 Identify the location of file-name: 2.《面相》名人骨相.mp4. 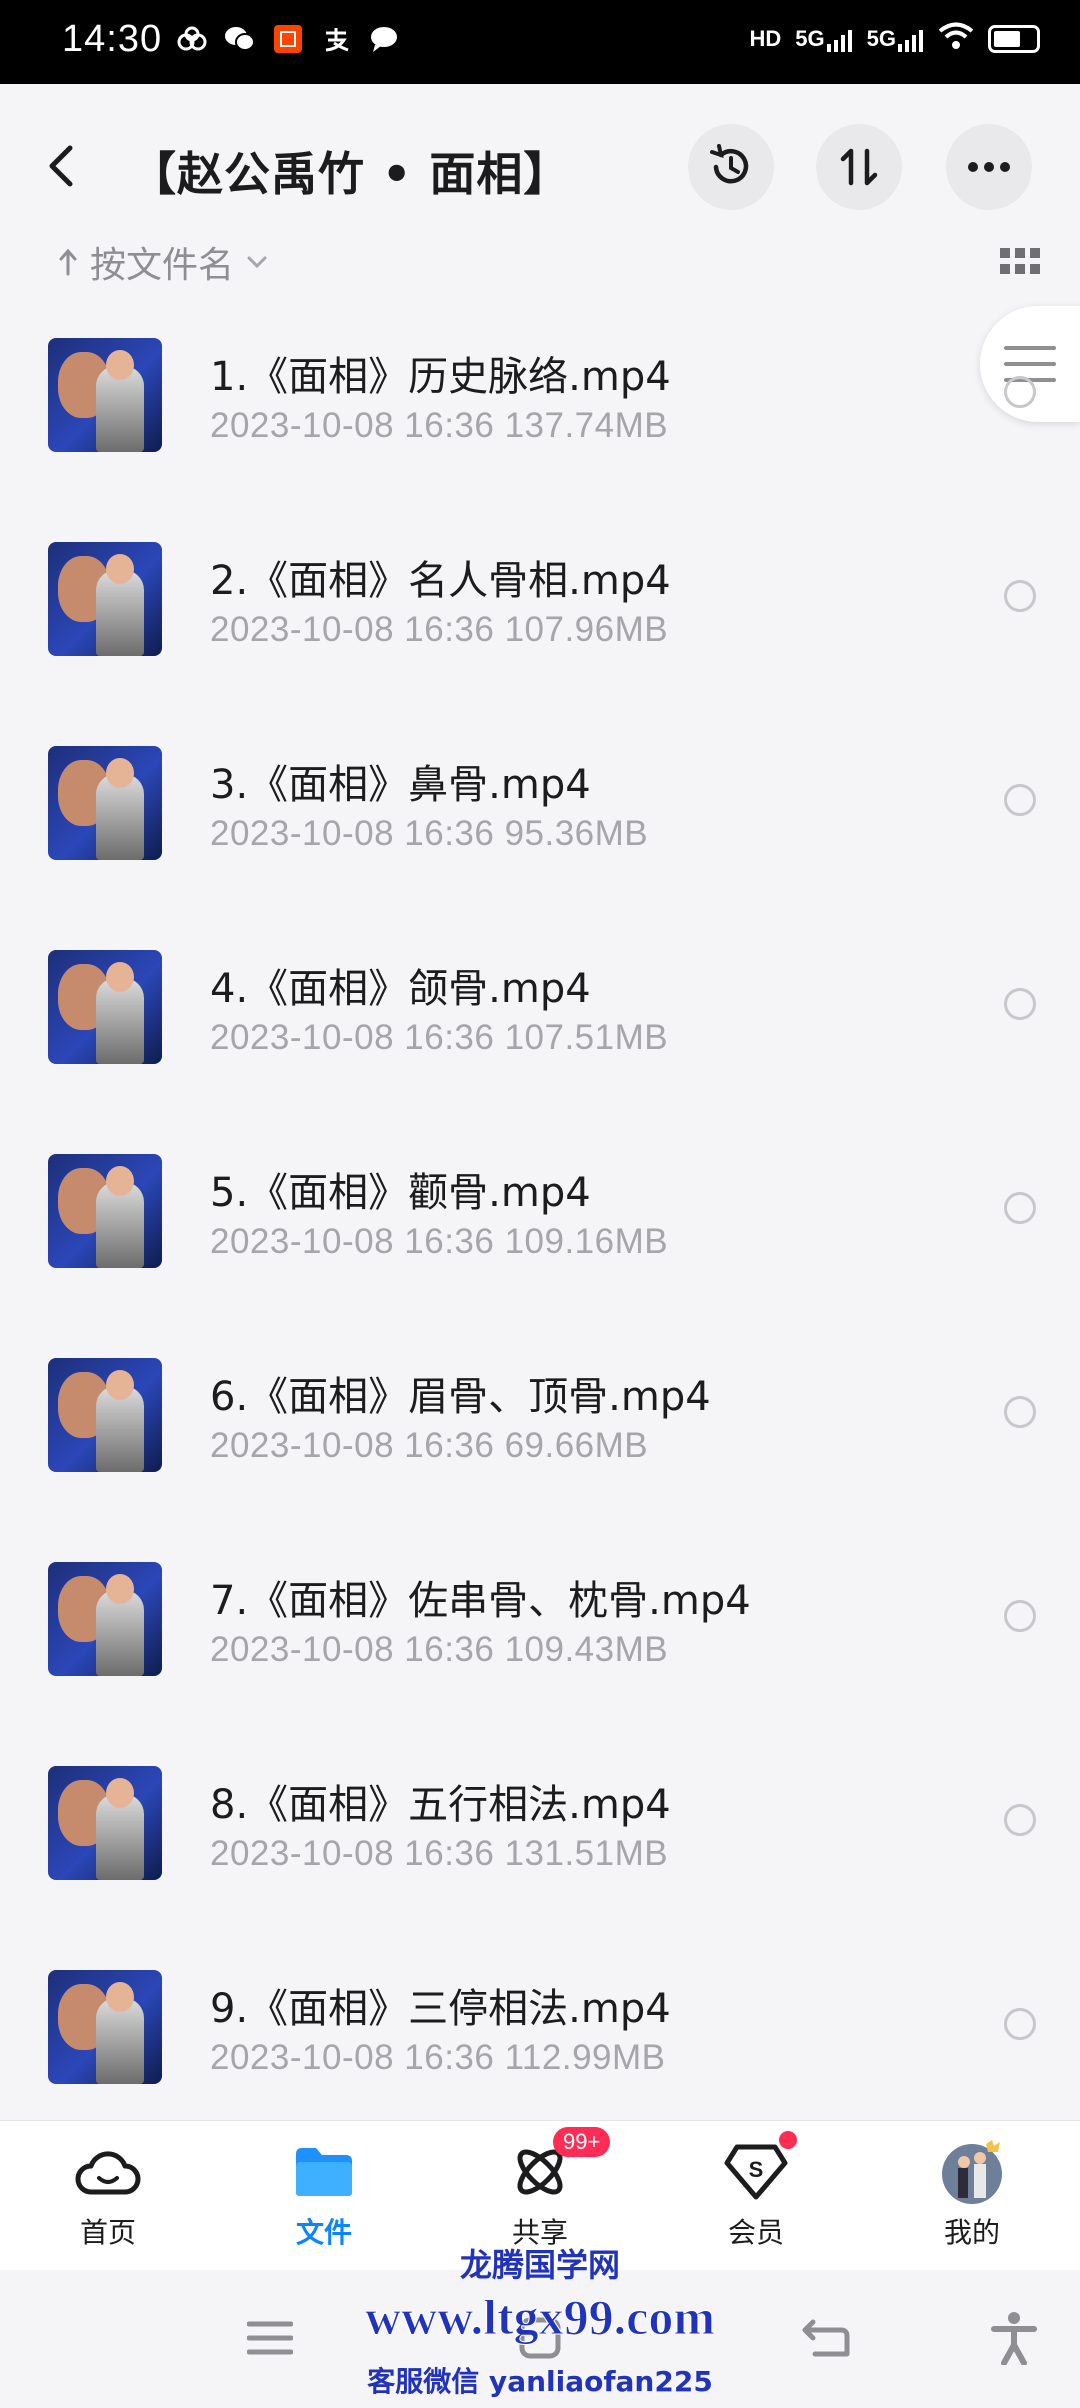
(440, 581).